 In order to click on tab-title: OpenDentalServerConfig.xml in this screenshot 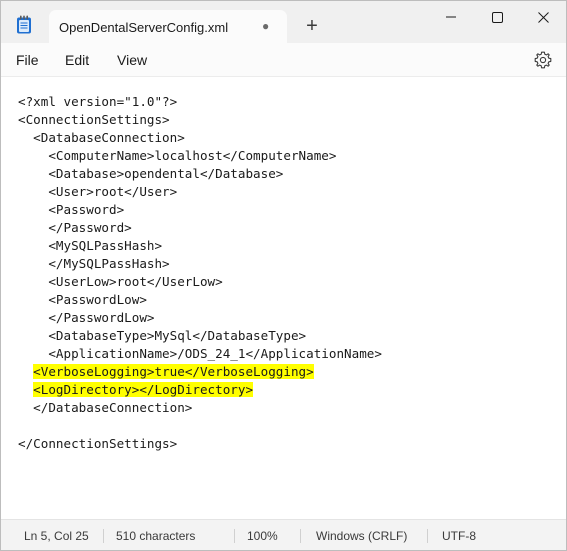, I will do `click(144, 27)`.